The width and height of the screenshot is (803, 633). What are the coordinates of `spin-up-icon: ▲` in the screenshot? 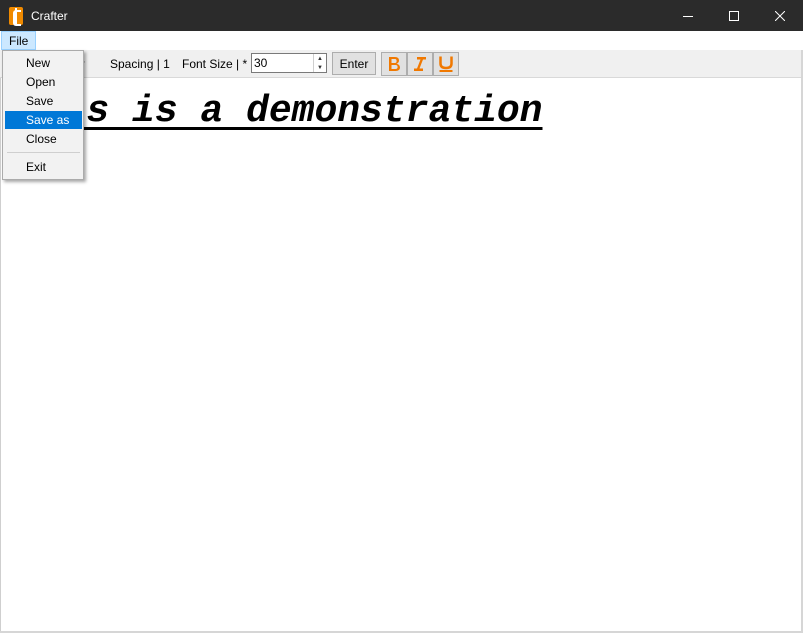 It's located at (320, 58).